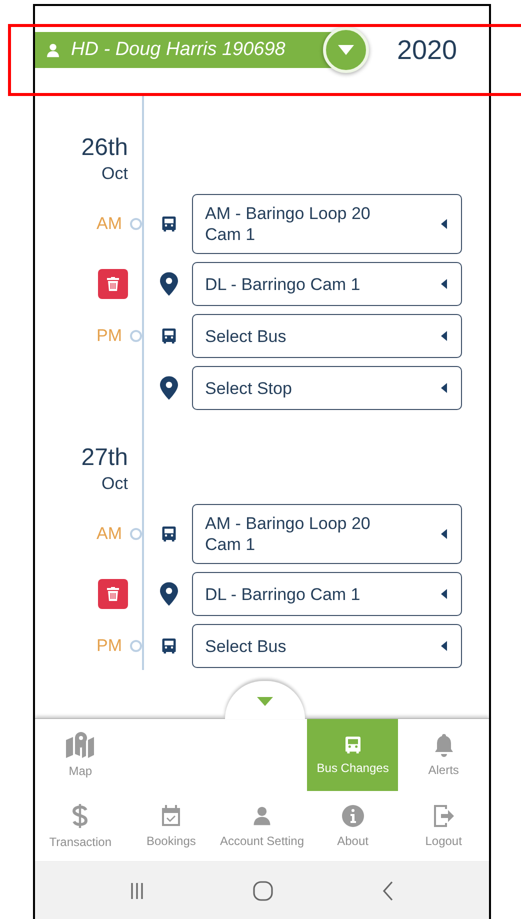 This screenshot has width=521, height=919. Describe the element at coordinates (263, 891) in the screenshot. I see `home-icon` at that location.